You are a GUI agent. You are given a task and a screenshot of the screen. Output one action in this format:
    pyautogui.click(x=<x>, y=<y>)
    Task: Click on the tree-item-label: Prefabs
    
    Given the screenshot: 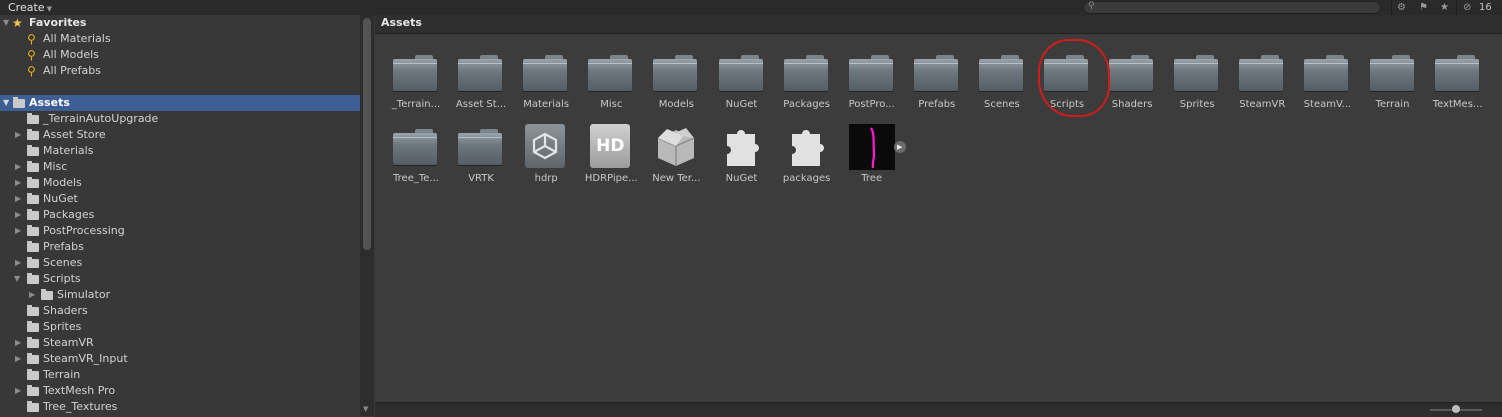 What is the action you would take?
    pyautogui.click(x=63, y=246)
    